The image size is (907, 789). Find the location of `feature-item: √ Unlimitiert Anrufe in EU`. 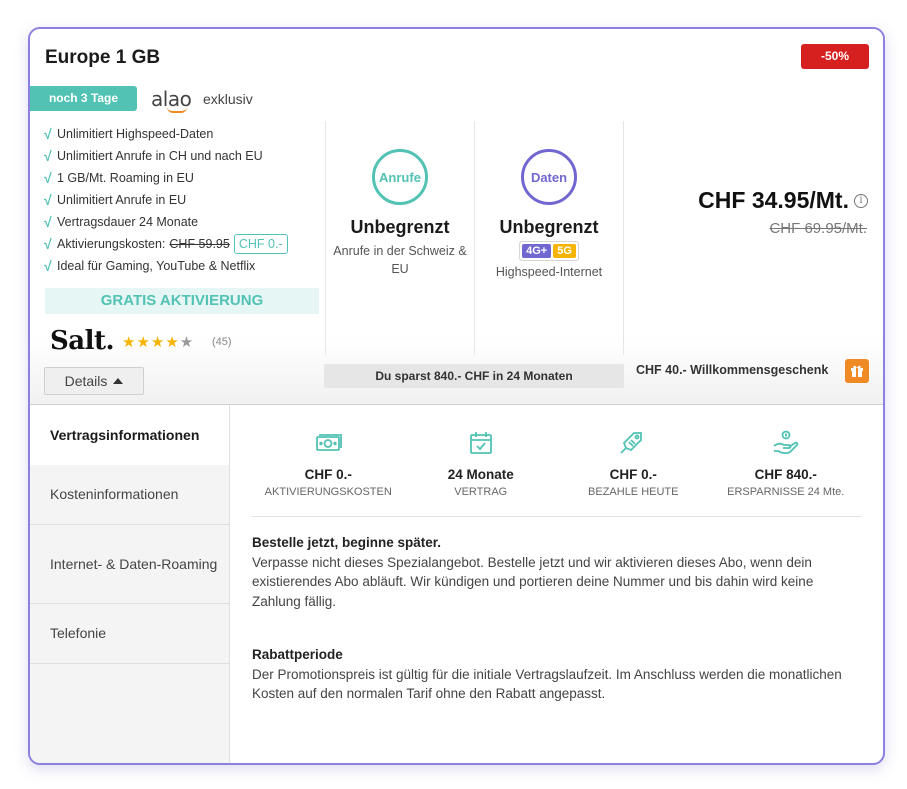

feature-item: √ Unlimitiert Anrufe in EU is located at coordinates (166, 200).